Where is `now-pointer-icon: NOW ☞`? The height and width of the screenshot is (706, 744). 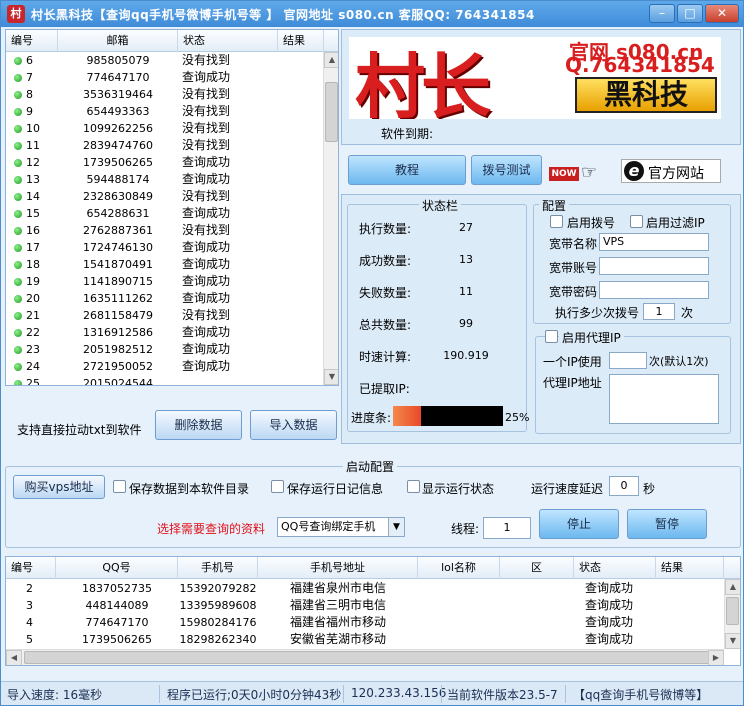 now-pointer-icon: NOW ☞ is located at coordinates (579, 174).